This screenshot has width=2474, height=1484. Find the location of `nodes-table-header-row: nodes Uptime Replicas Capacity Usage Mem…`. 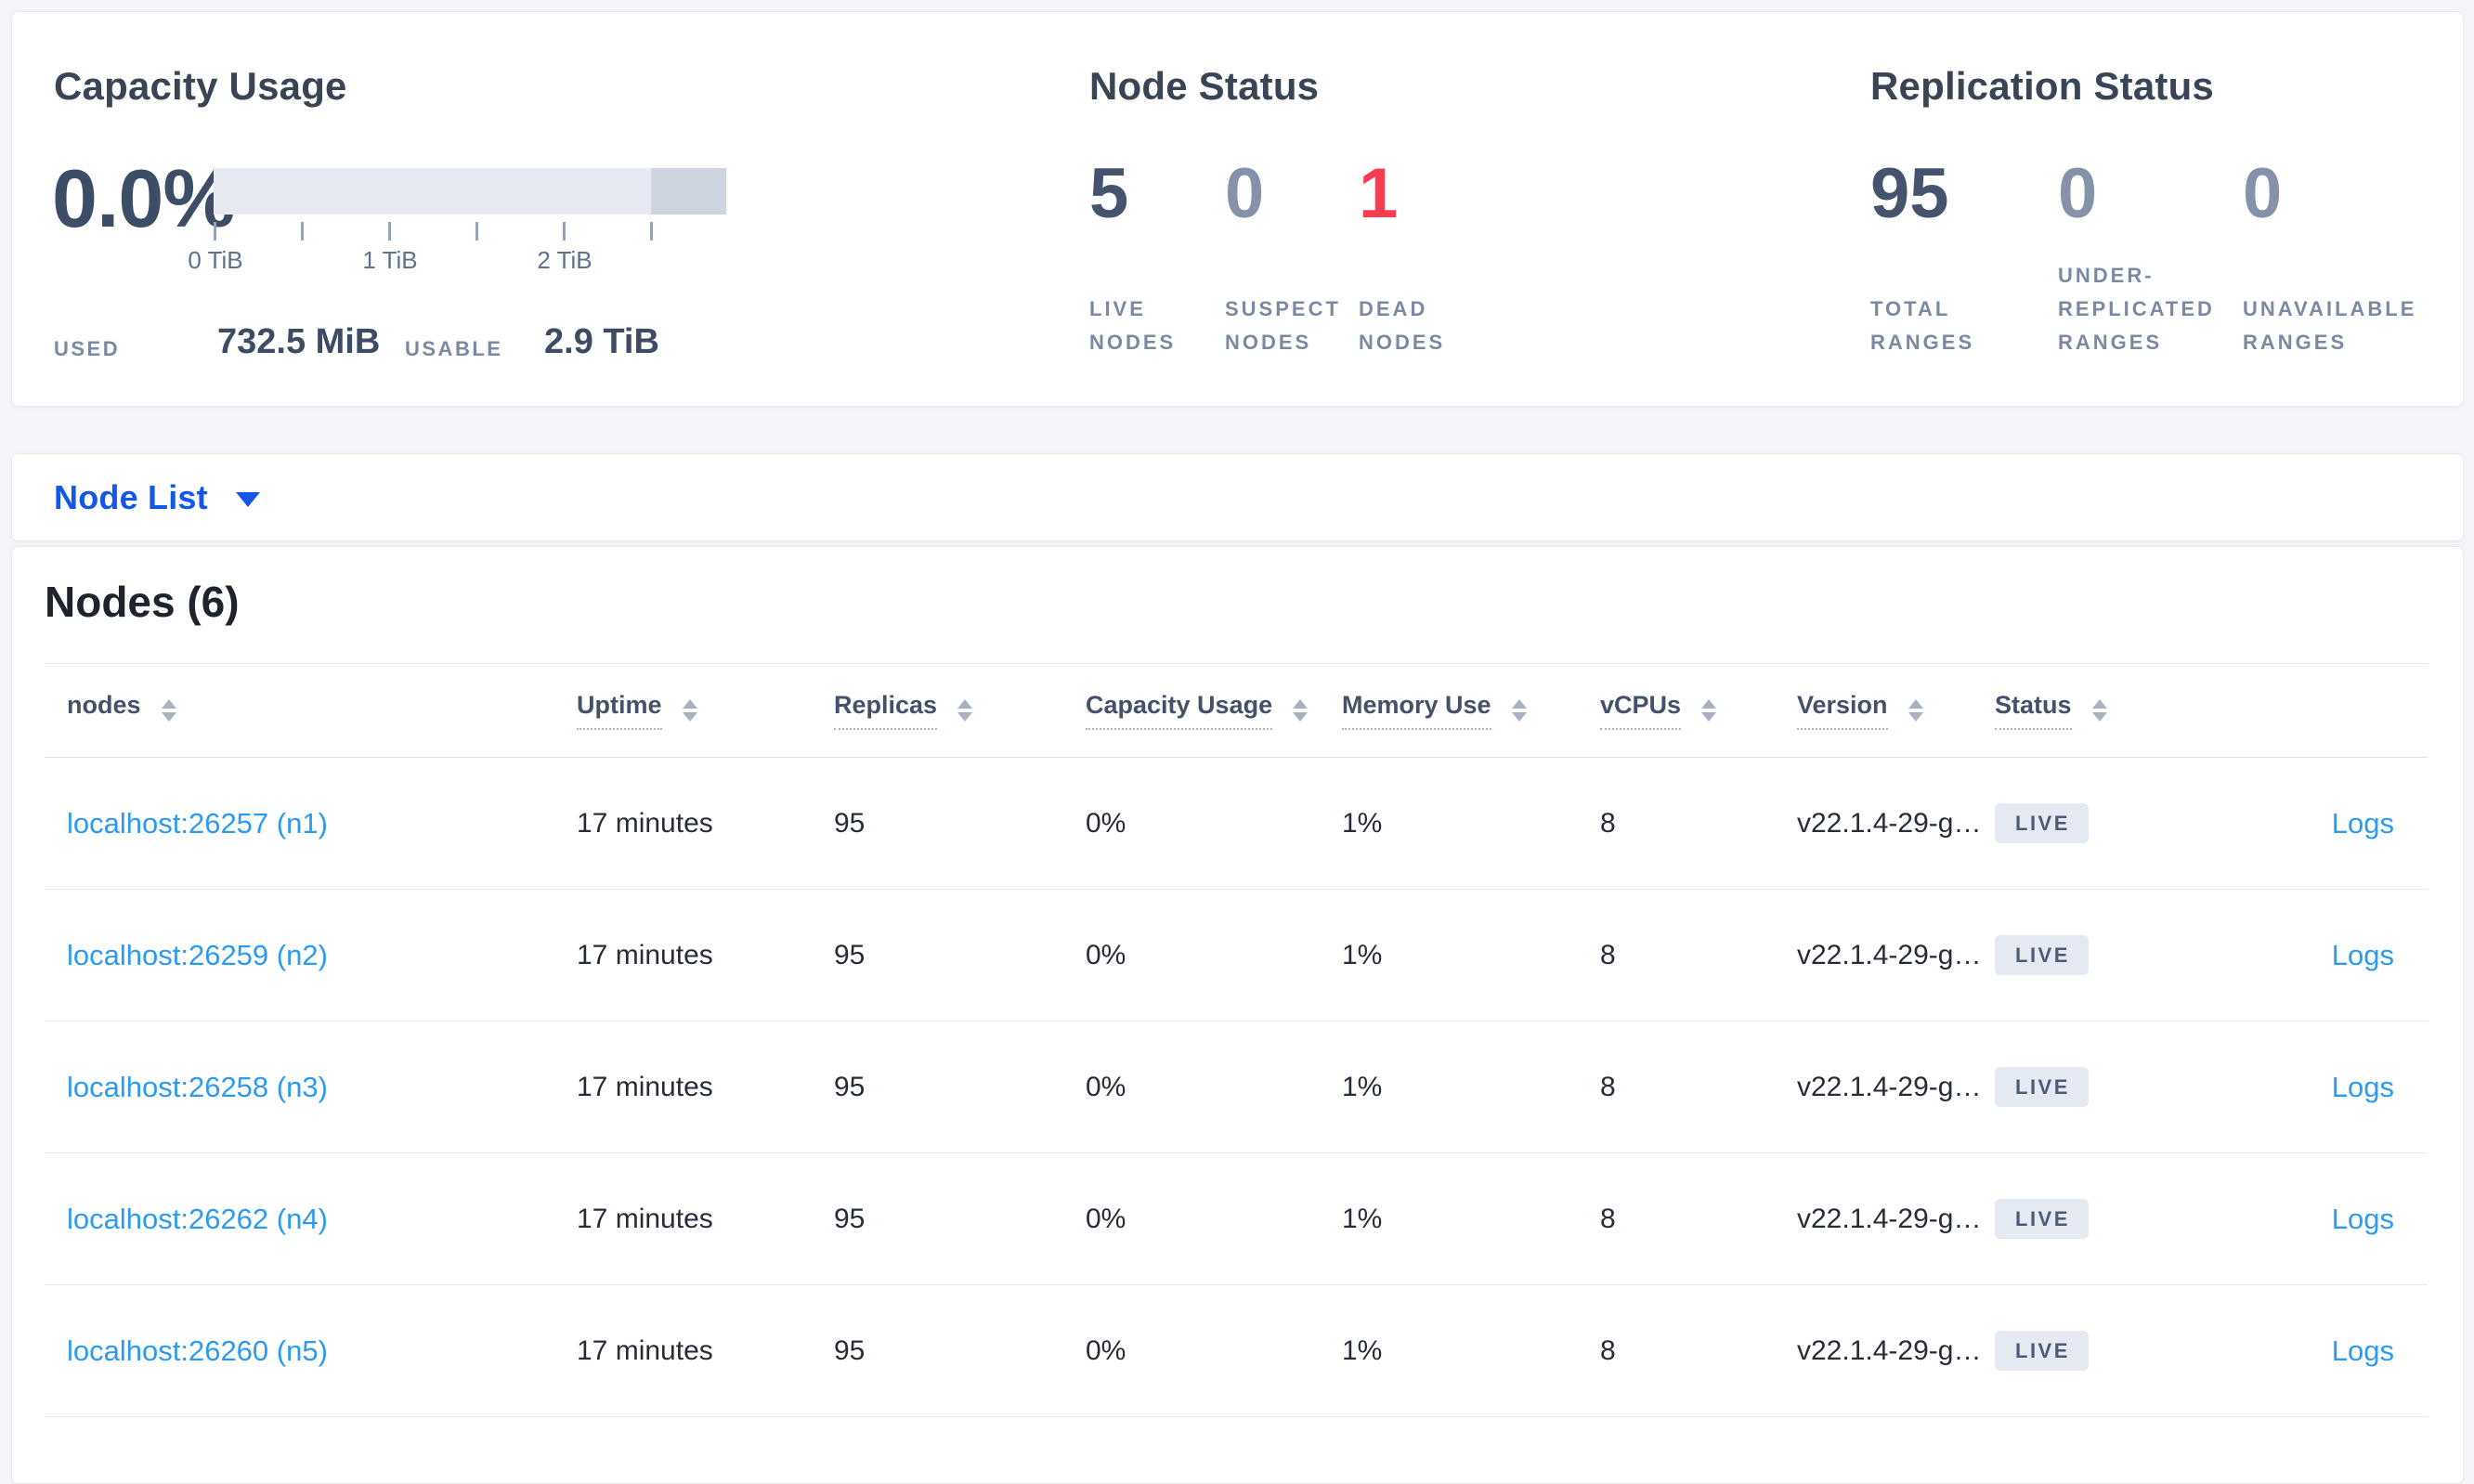

nodes-table-header-row: nodes Uptime Replicas Capacity Usage Mem… is located at coordinates (1236, 710).